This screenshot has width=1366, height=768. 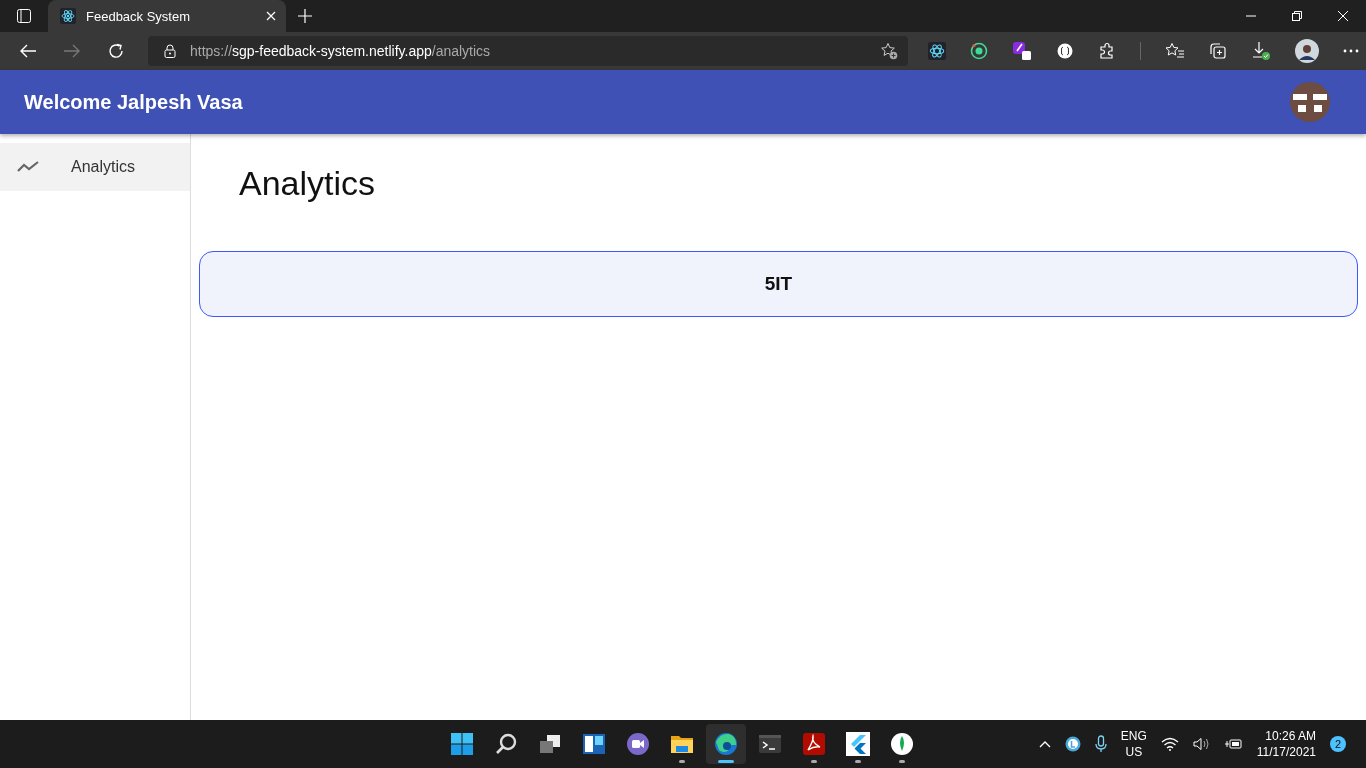 What do you see at coordinates (1133, 744) in the screenshot?
I see `language-indicator: ENG US` at bounding box center [1133, 744].